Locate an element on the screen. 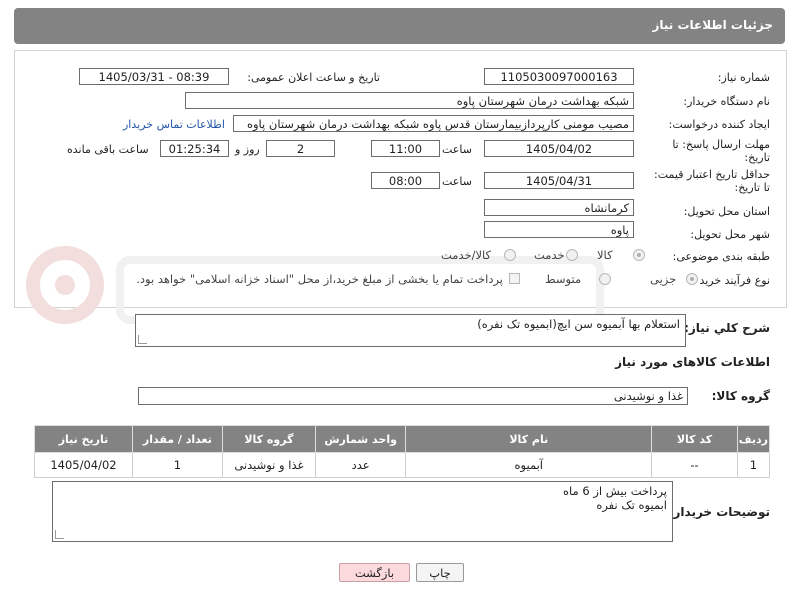 This screenshot has width=788, height=598. process-radio-medium is located at coordinates (605, 279).